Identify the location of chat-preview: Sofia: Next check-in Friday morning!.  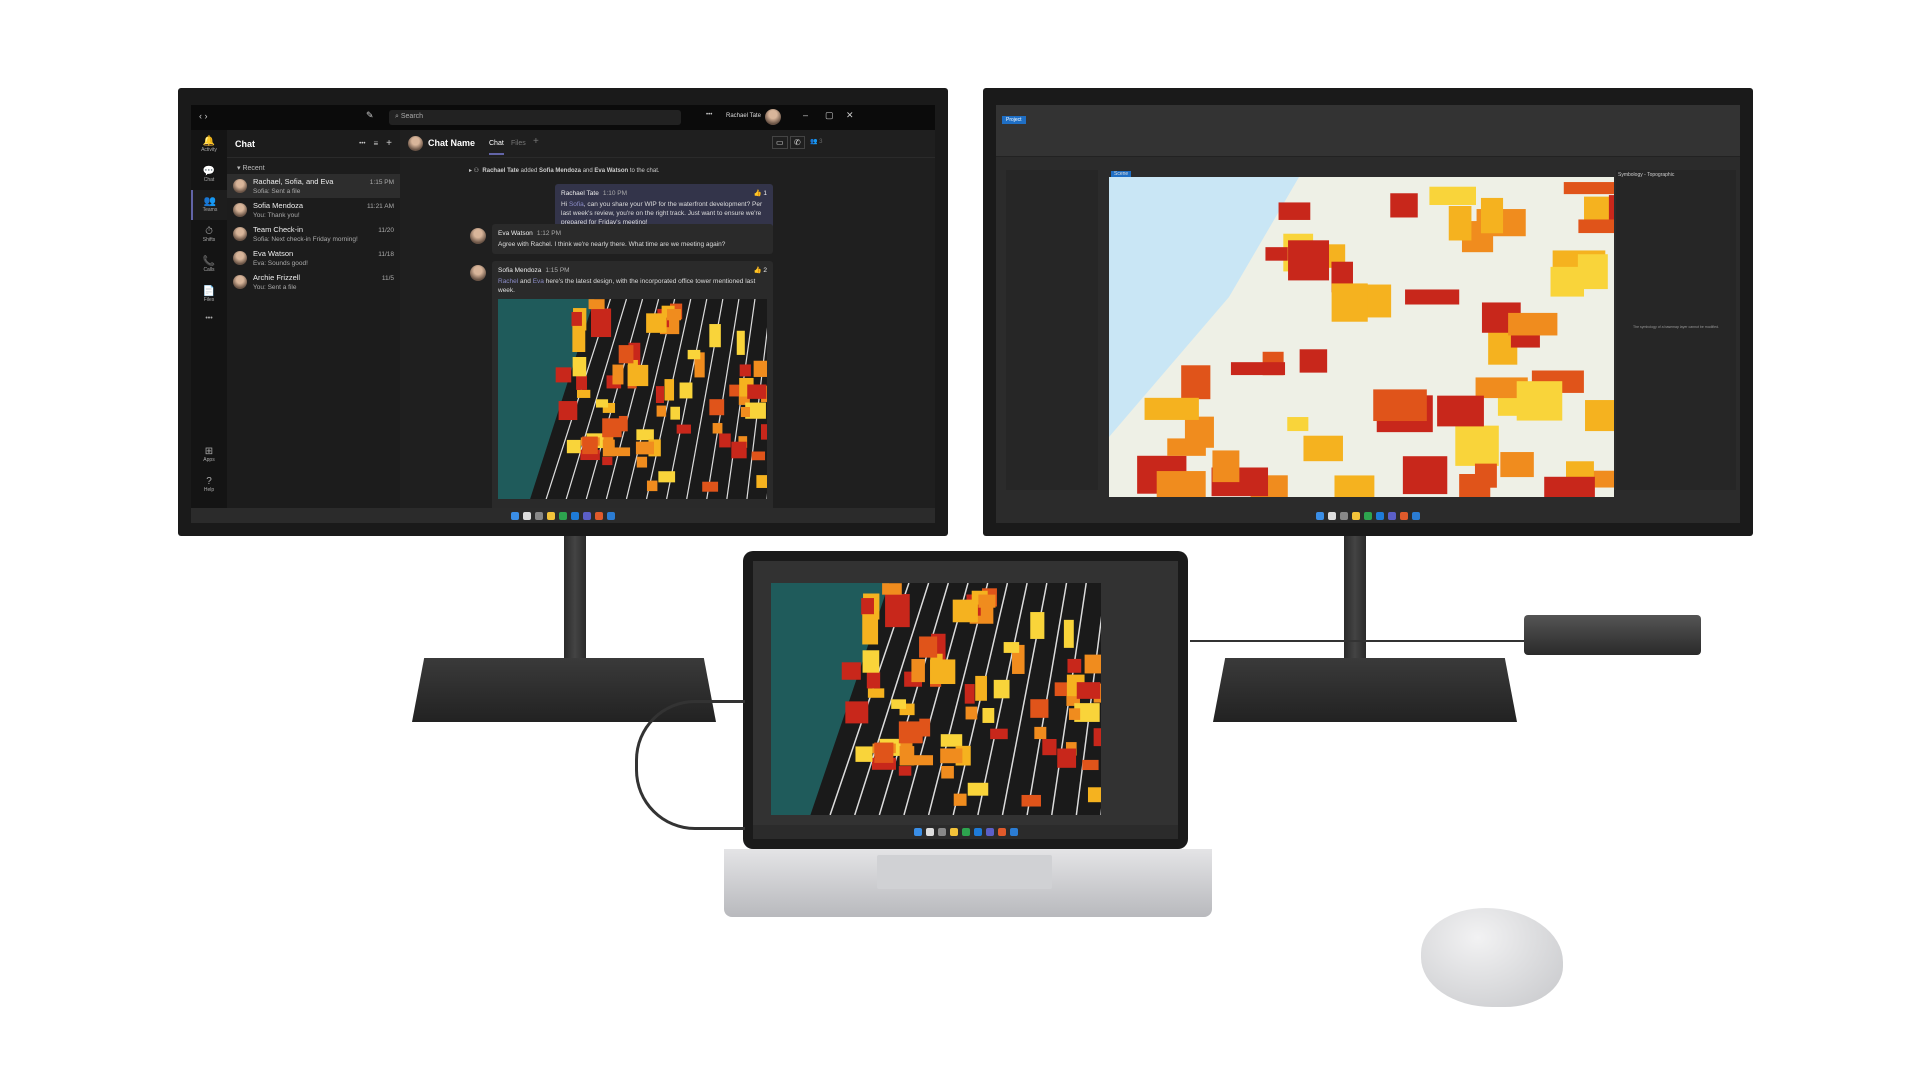
(305, 239).